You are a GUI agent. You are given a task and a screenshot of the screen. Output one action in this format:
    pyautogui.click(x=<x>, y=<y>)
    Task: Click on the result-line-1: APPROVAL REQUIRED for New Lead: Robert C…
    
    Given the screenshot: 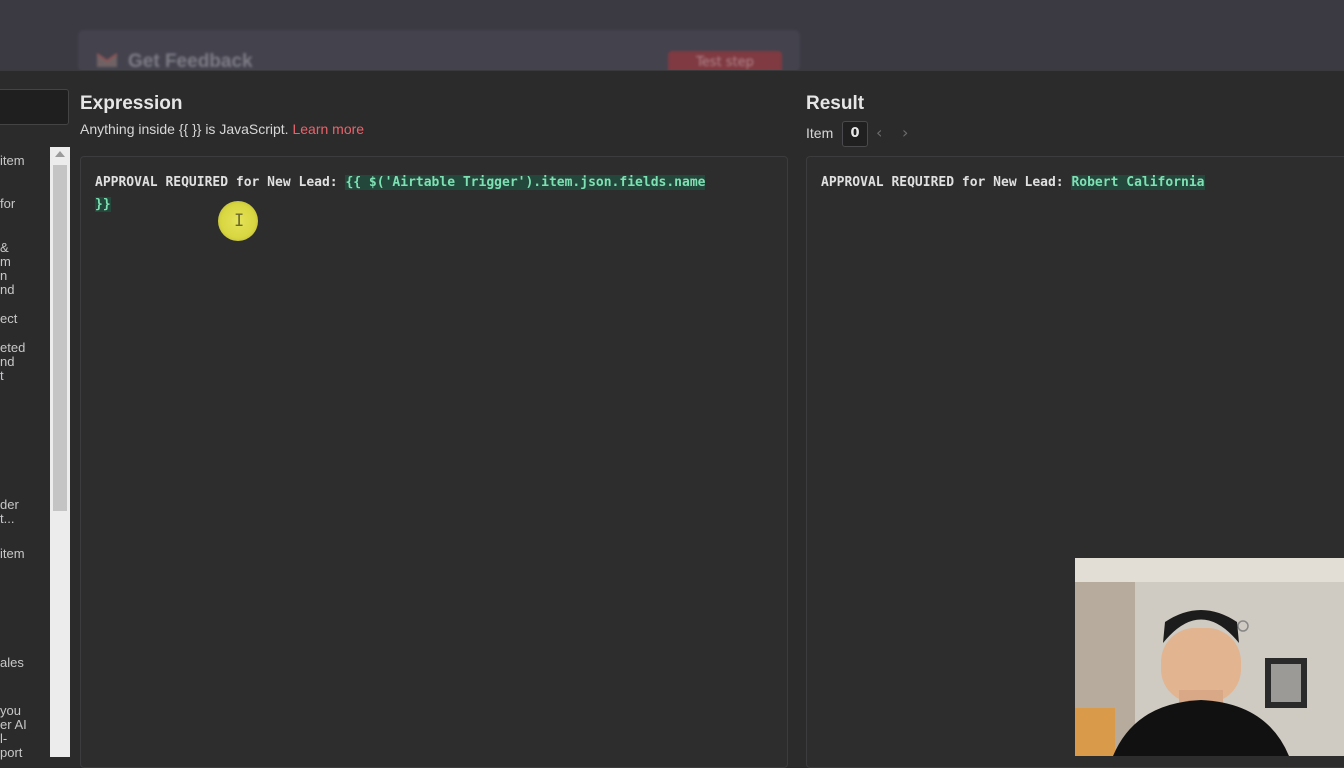 What is the action you would take?
    pyautogui.click(x=1013, y=182)
    